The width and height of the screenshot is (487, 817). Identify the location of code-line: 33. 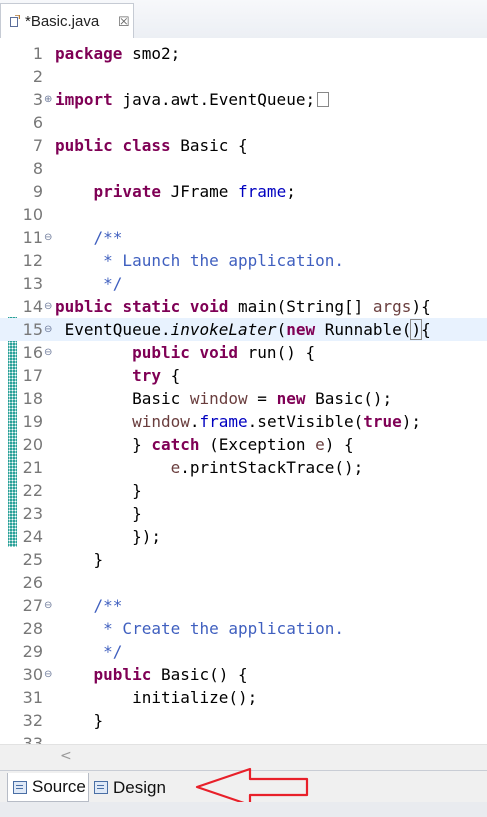
(243, 738).